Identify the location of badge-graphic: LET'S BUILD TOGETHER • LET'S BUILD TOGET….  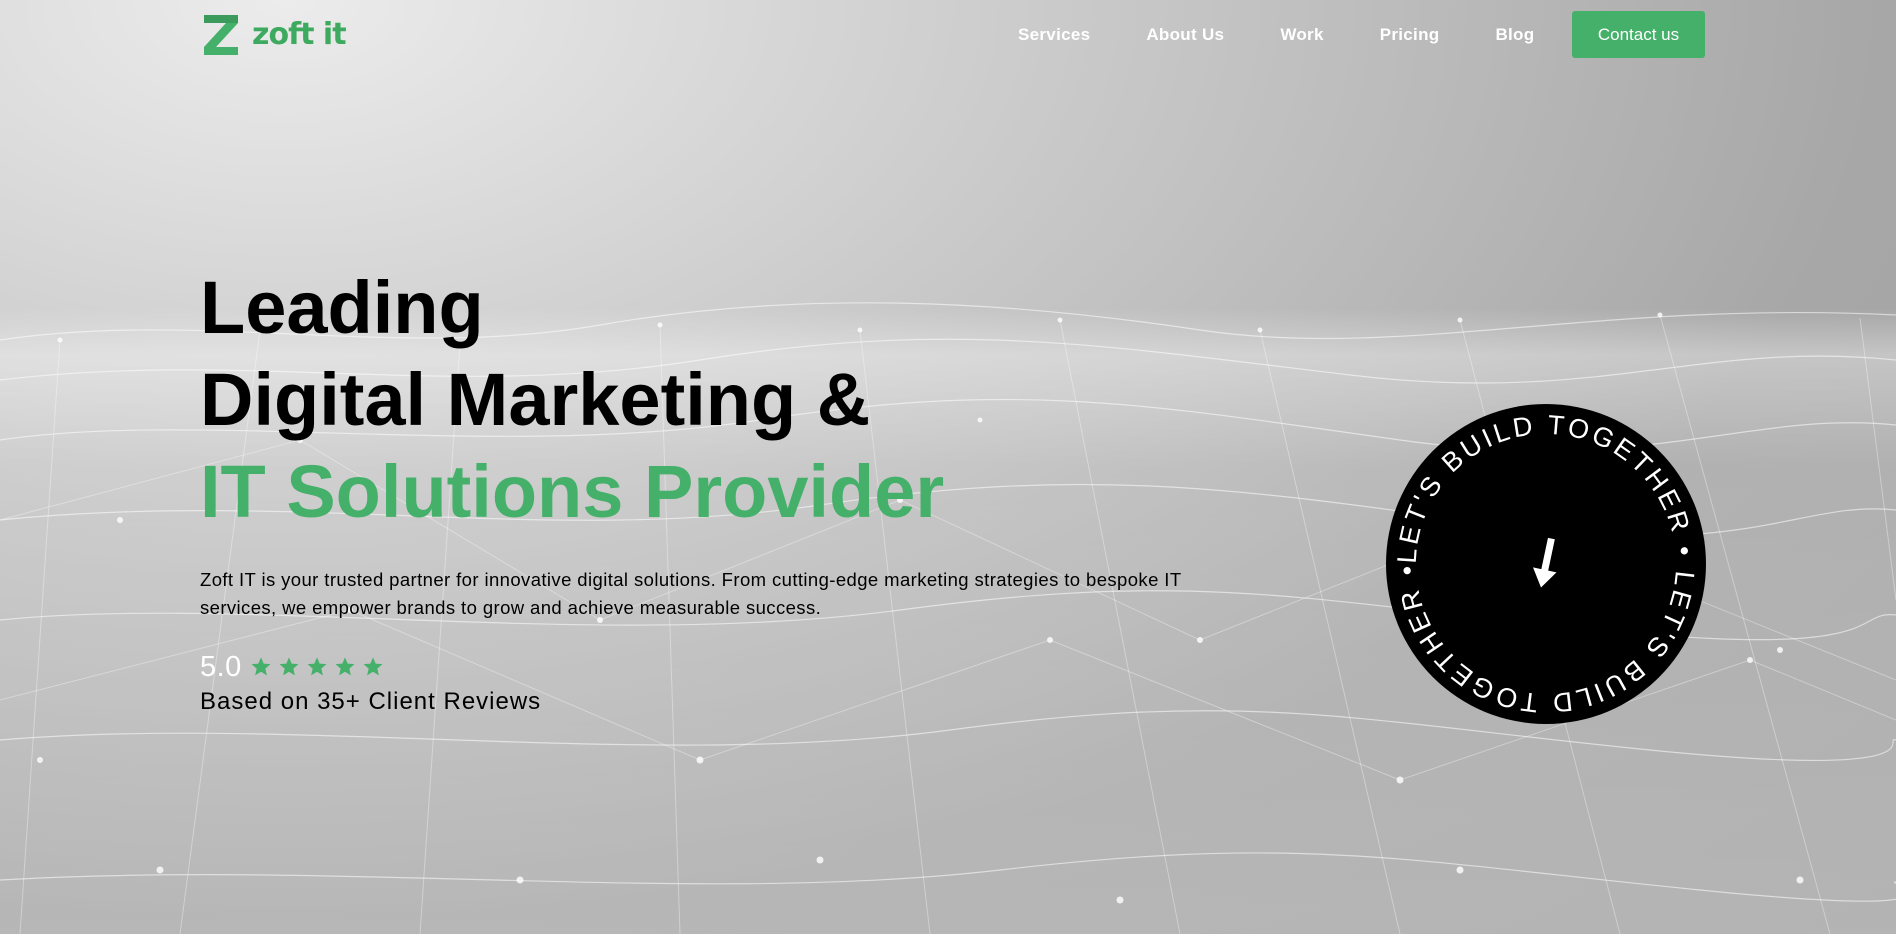
(1546, 564).